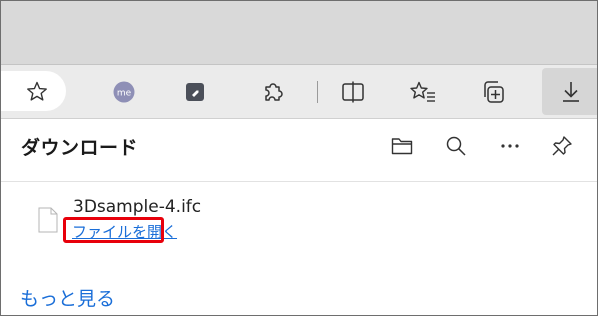 The image size is (600, 318). Describe the element at coordinates (317, 92) in the screenshot. I see `toolbar-separator` at that location.